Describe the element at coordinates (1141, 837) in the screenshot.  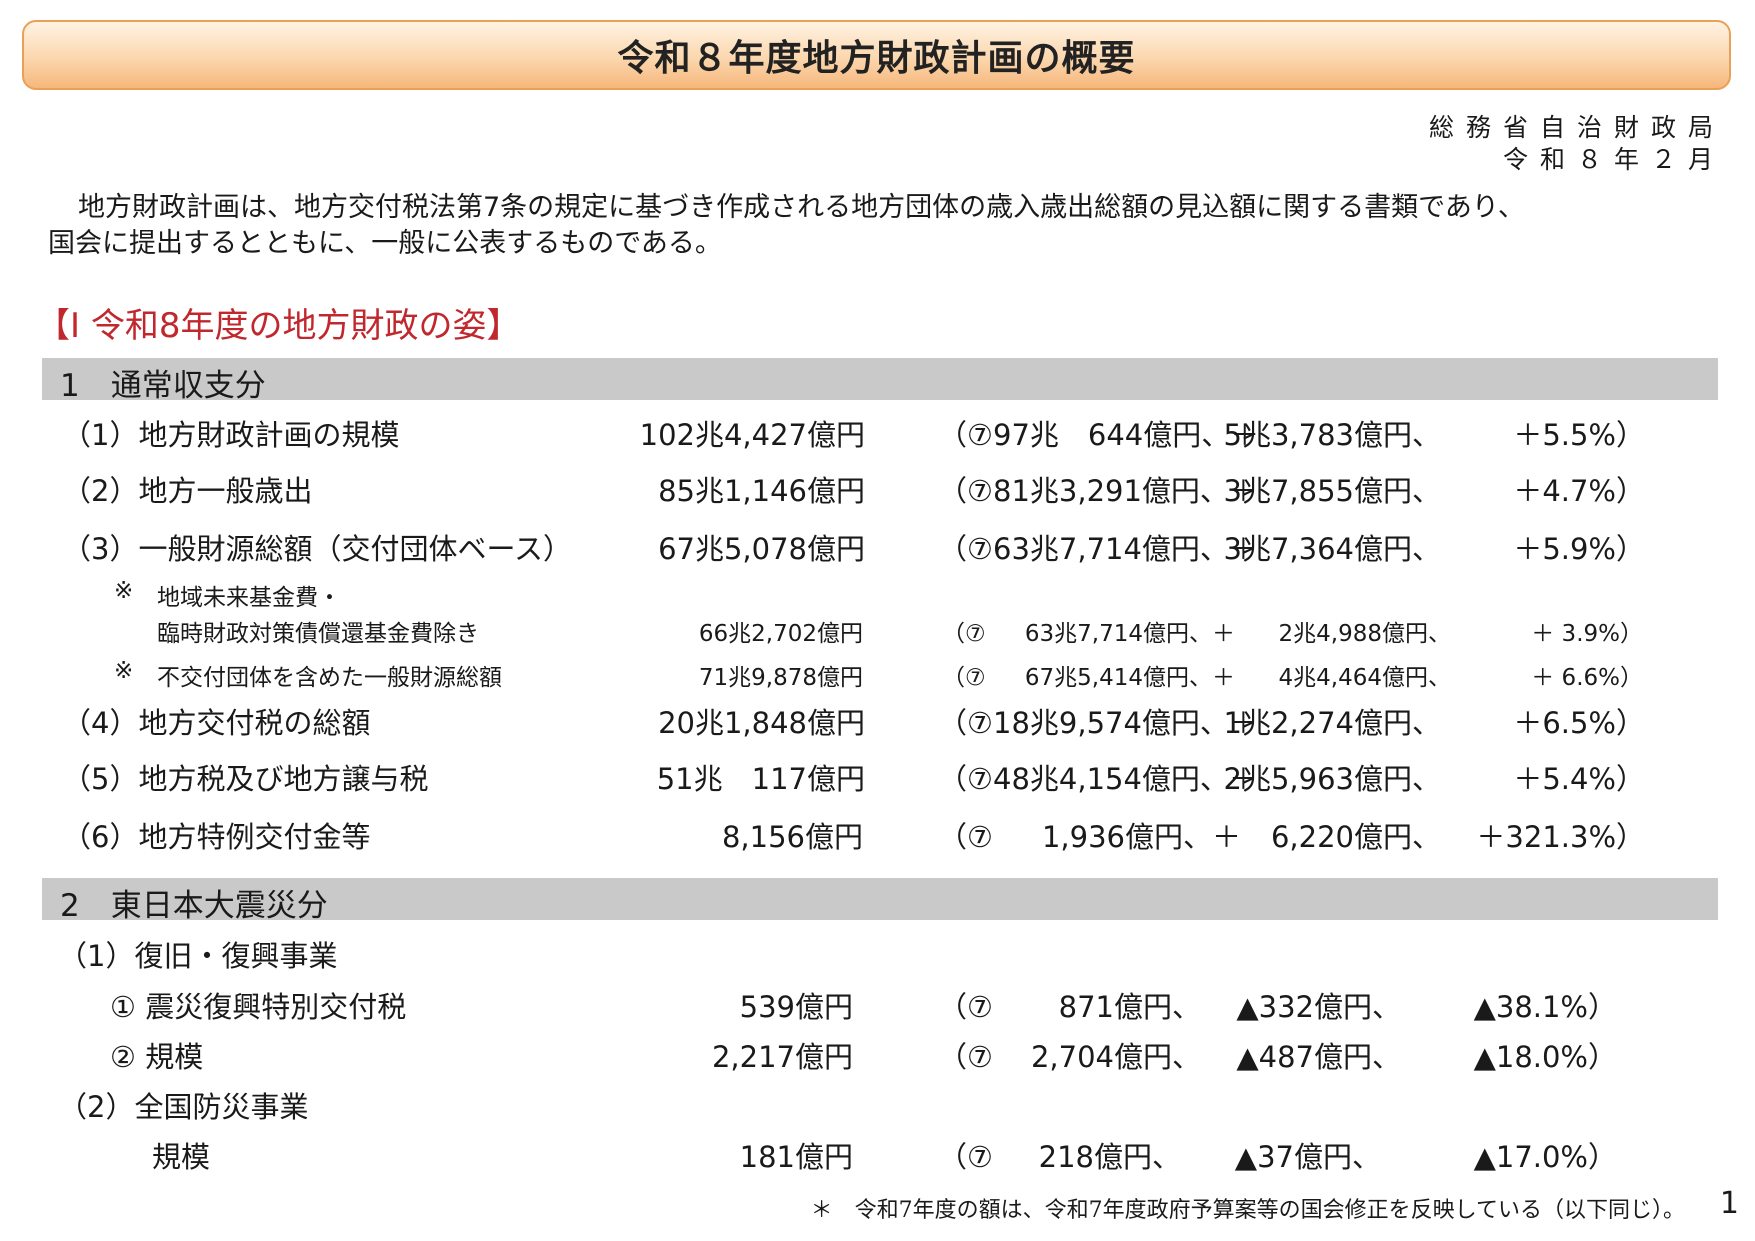
I see `row-prev: 1,936億円、＋` at that location.